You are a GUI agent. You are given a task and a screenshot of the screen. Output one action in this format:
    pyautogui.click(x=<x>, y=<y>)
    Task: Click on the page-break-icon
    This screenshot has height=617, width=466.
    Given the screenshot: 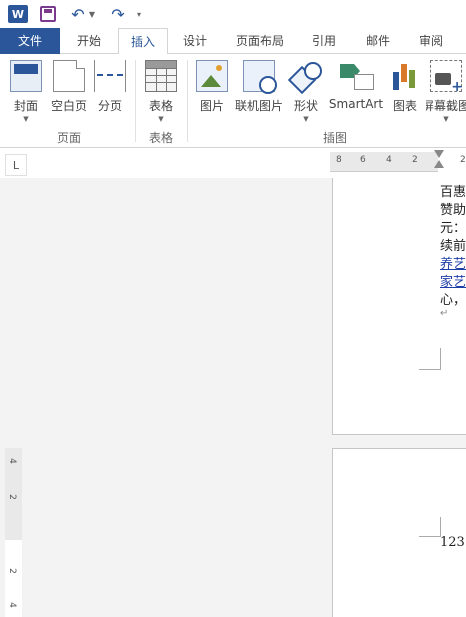 What is the action you would take?
    pyautogui.click(x=110, y=76)
    